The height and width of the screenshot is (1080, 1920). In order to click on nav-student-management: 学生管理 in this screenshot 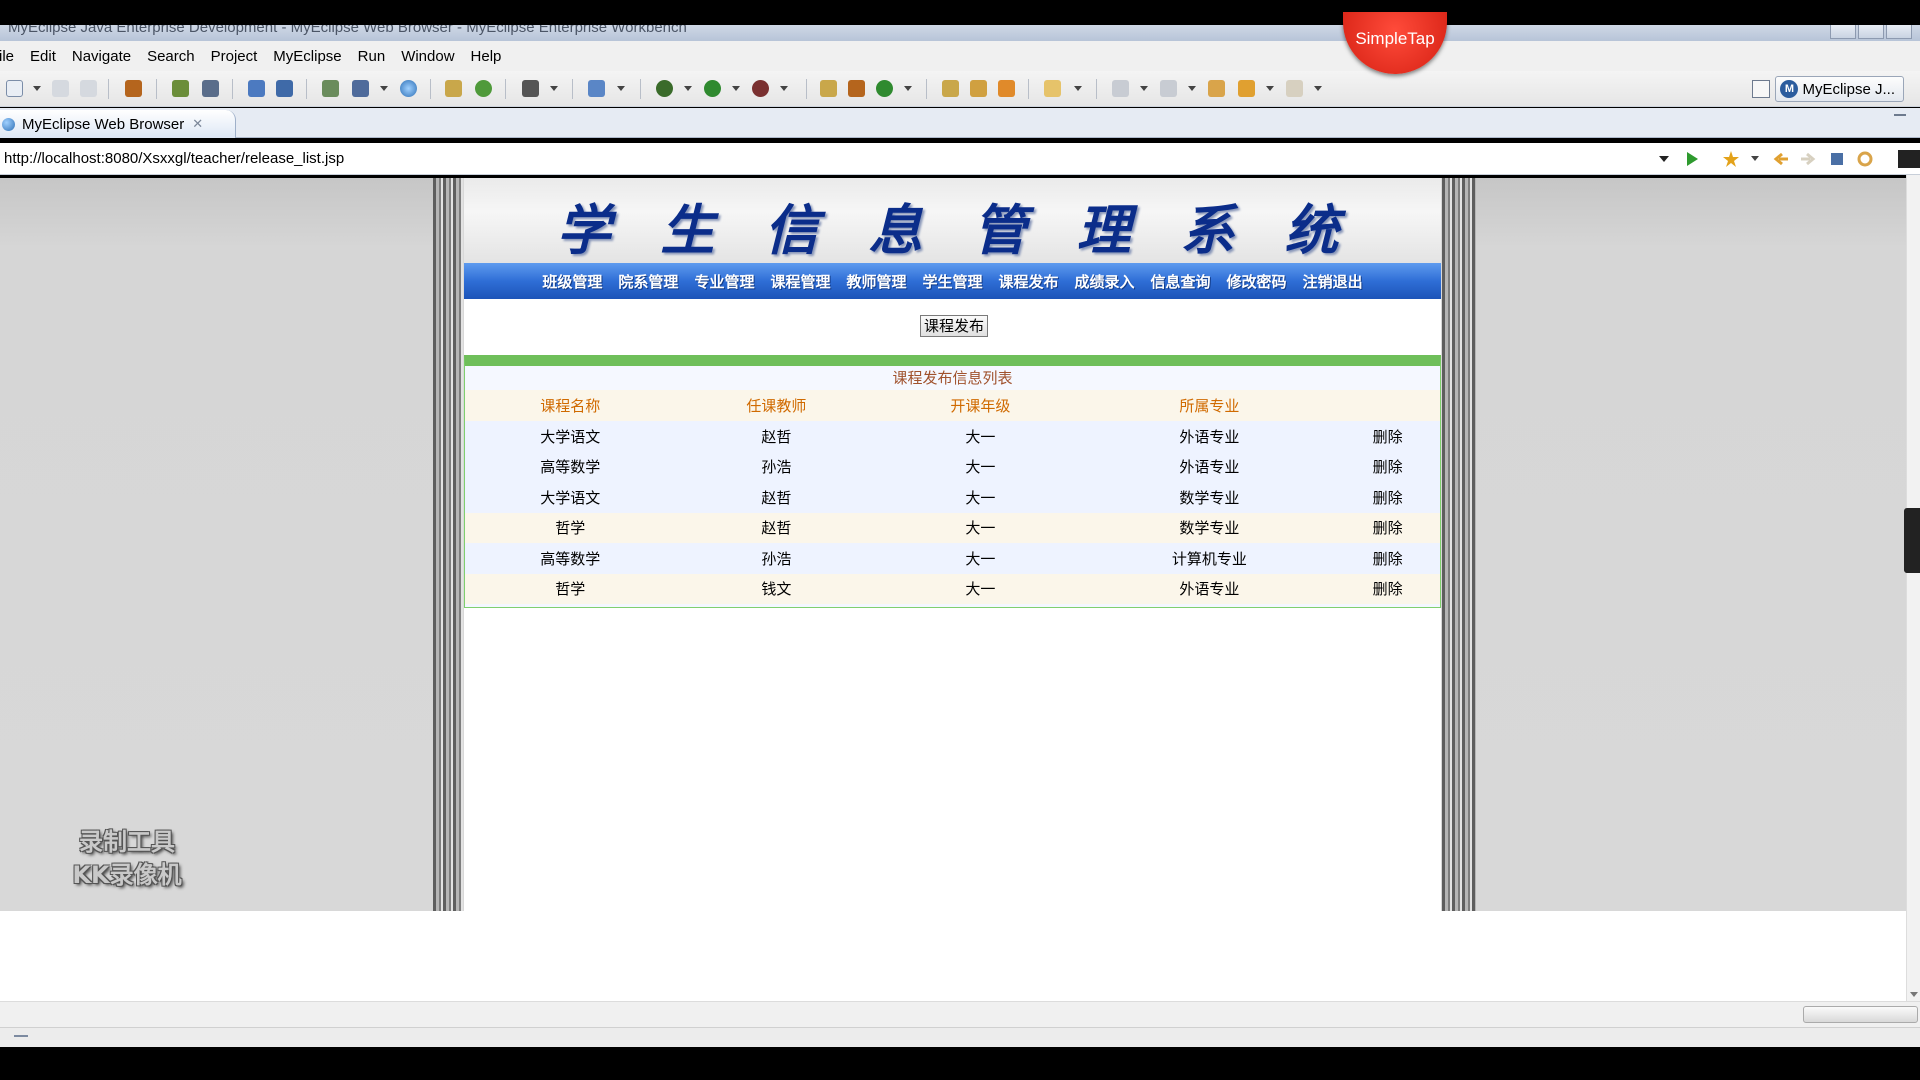, I will do `click(952, 281)`.